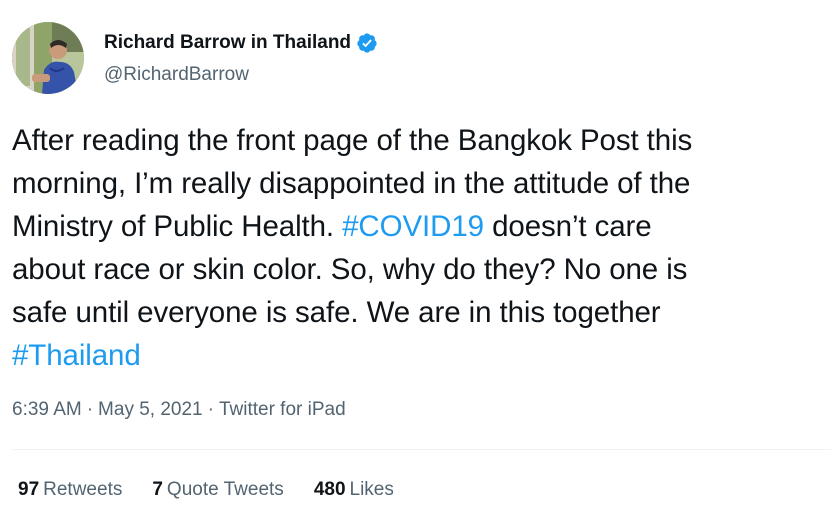  Describe the element at coordinates (177, 226) in the screenshot. I see `tweet-text-segment: Ministry of Public Health.` at that location.